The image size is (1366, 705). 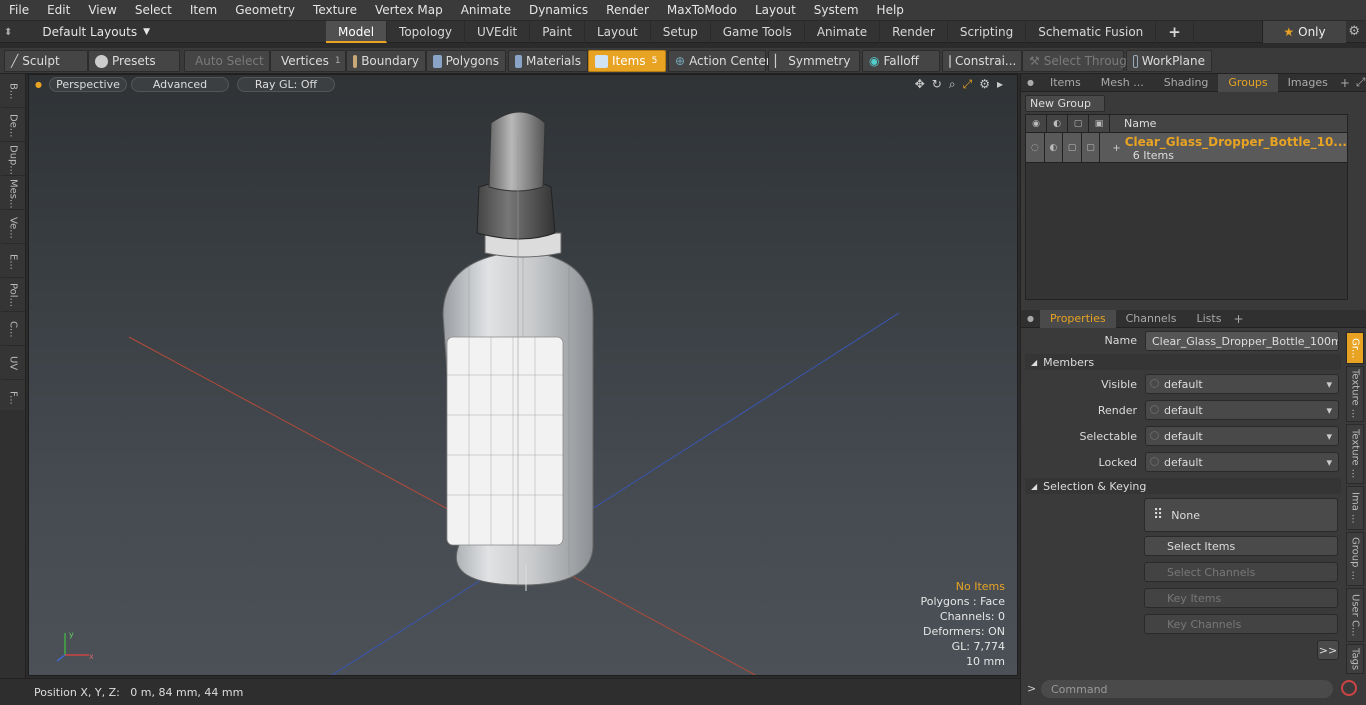 I want to click on visible-dropdown: default, so click(x=1242, y=384).